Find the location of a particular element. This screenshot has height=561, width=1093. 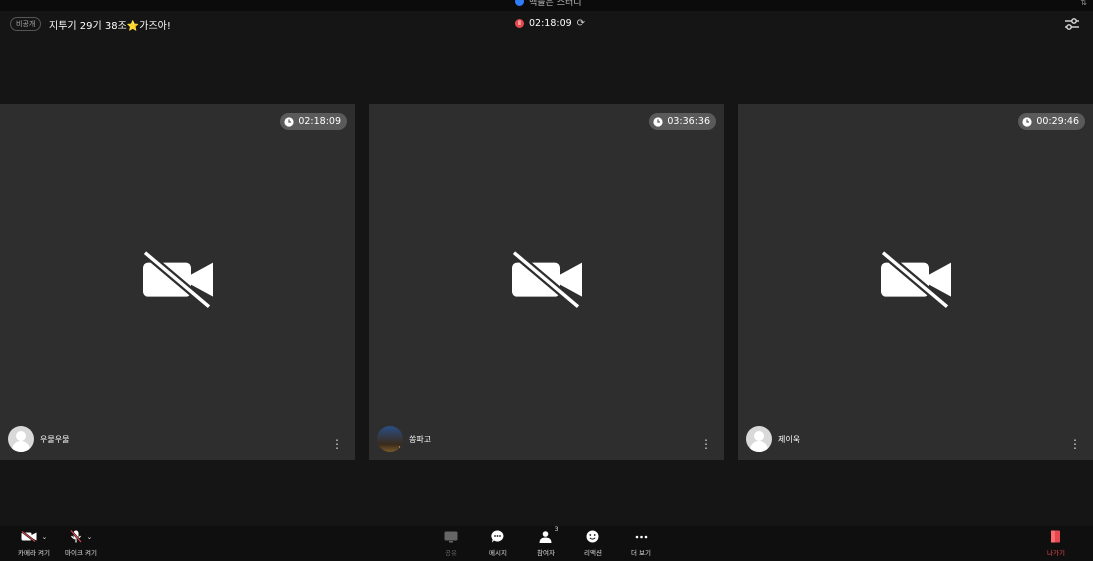

more-button: 더 보기 is located at coordinates (641, 543).